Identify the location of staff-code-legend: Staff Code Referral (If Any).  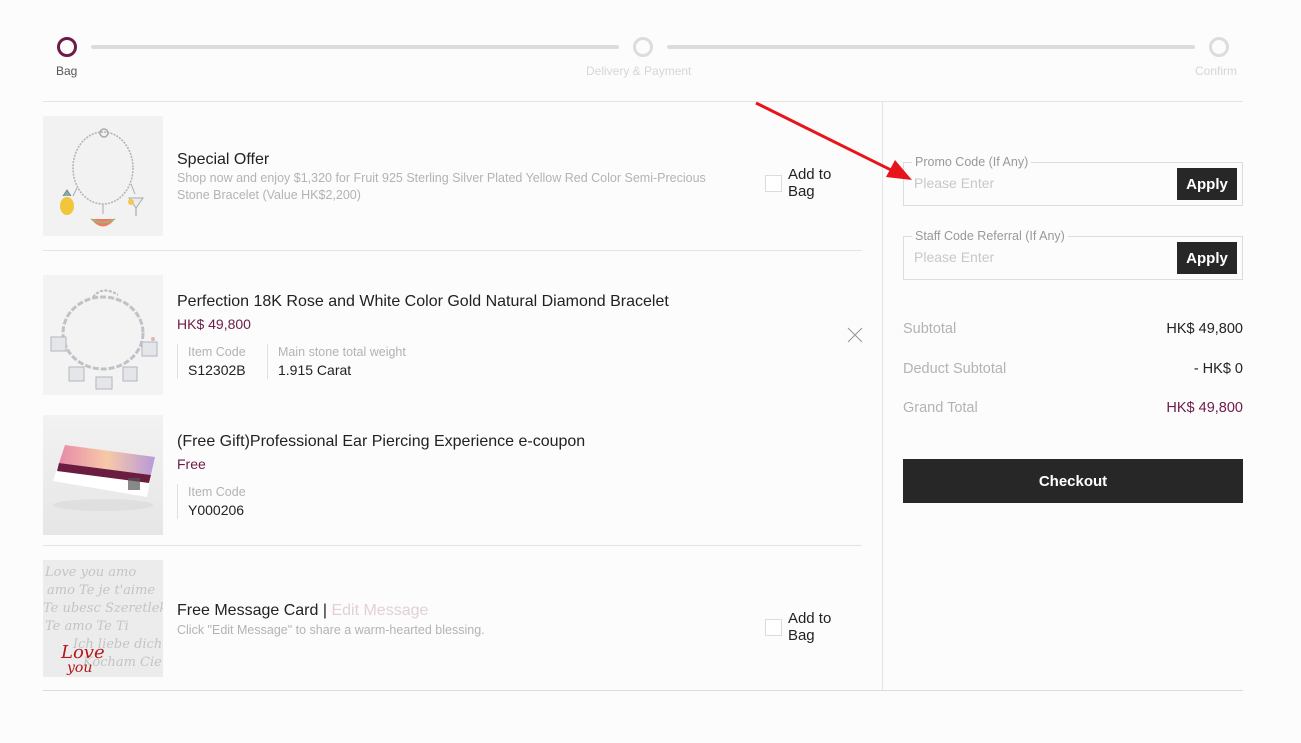
(990, 236).